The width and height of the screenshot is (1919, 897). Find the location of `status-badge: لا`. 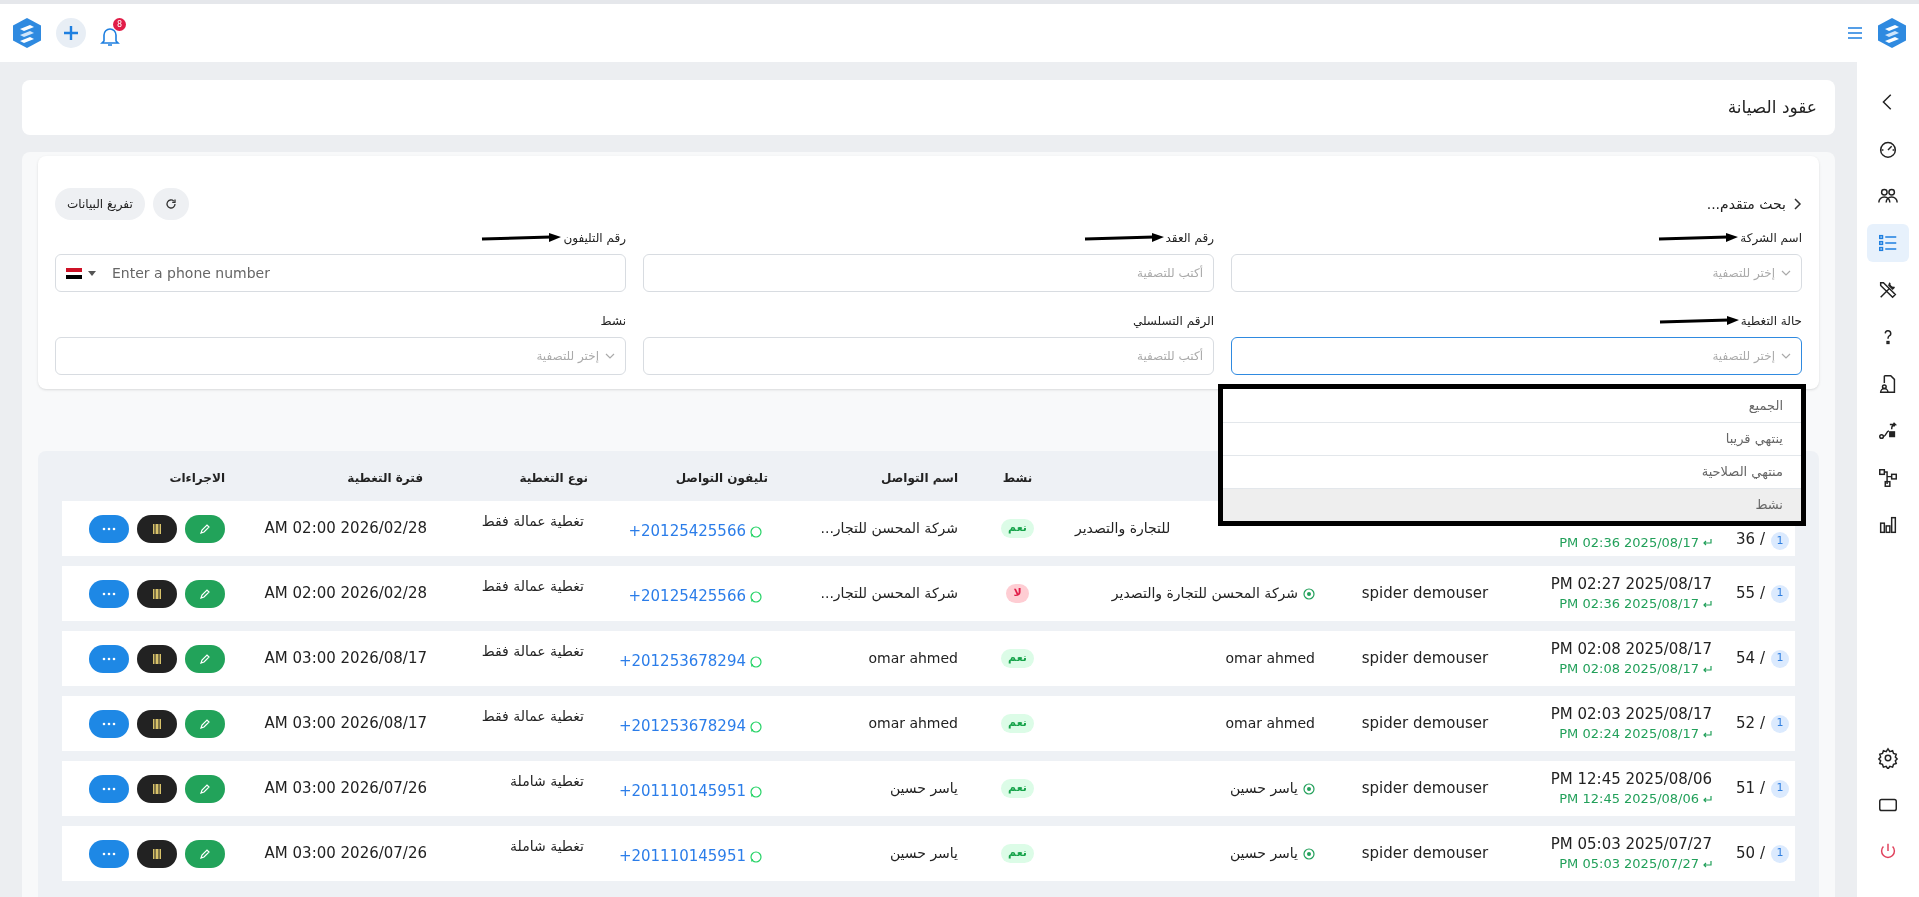

status-badge: لا is located at coordinates (1017, 593).